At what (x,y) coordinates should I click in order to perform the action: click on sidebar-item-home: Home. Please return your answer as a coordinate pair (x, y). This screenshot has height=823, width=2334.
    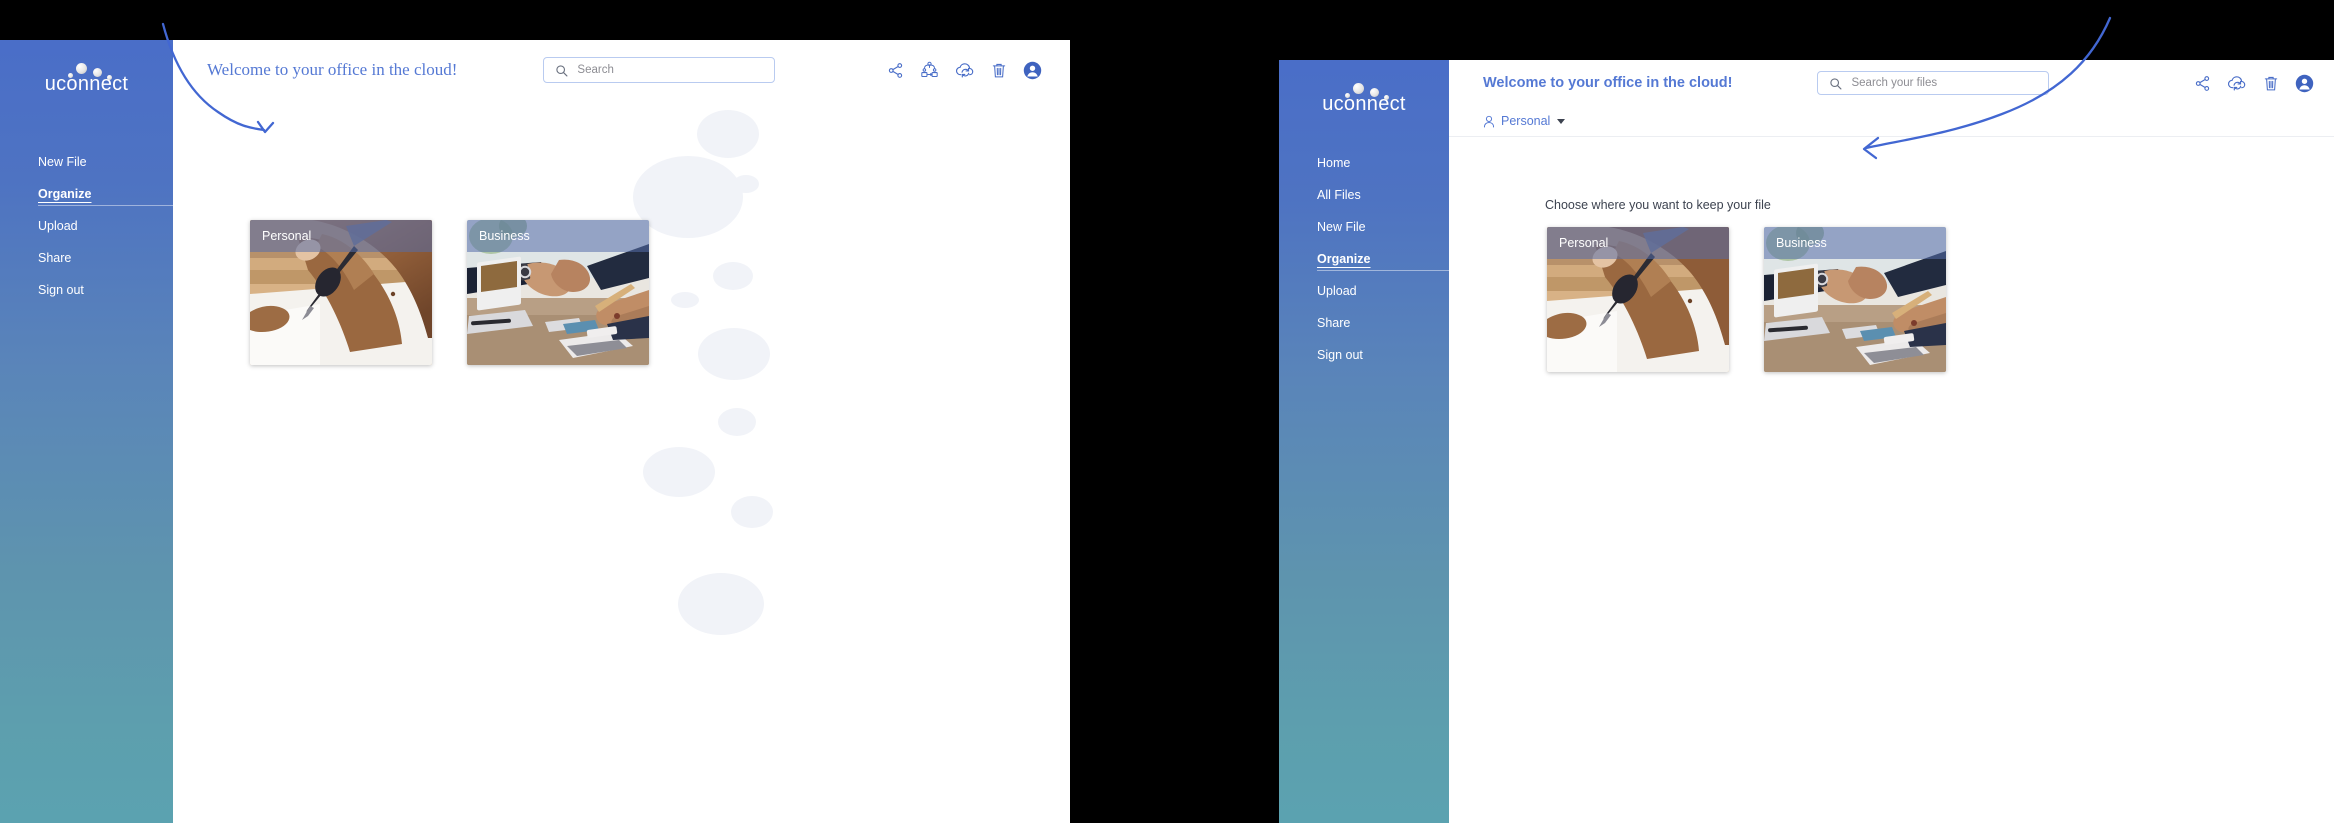
    Looking at the image, I should click on (1364, 164).